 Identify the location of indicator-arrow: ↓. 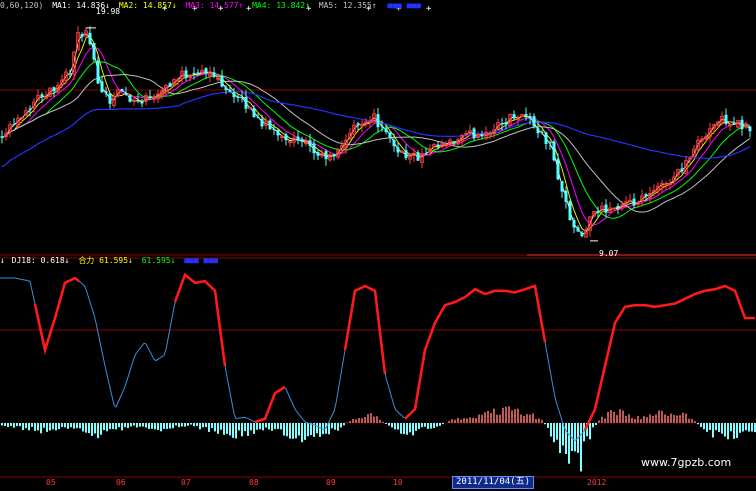
(2, 260).